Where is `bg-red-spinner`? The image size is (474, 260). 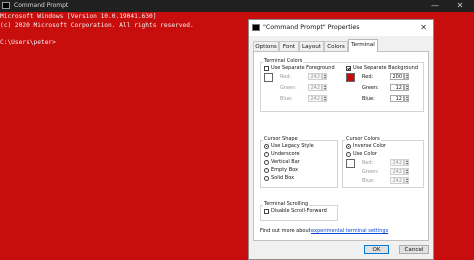
bg-red-spinner is located at coordinates (406, 76).